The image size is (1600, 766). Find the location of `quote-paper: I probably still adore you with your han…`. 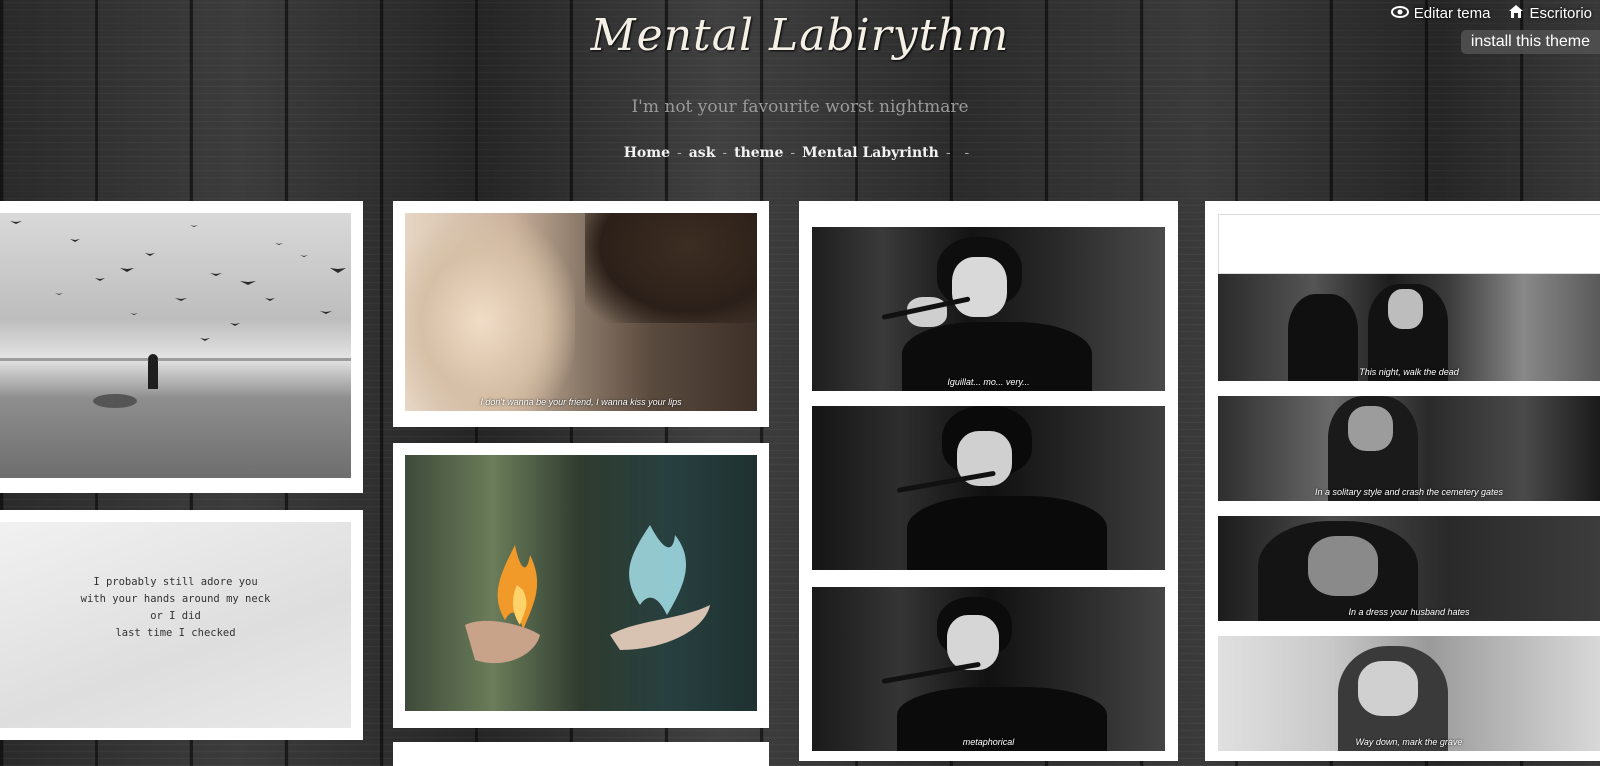

quote-paper: I probably still adore you with your han… is located at coordinates (175, 625).